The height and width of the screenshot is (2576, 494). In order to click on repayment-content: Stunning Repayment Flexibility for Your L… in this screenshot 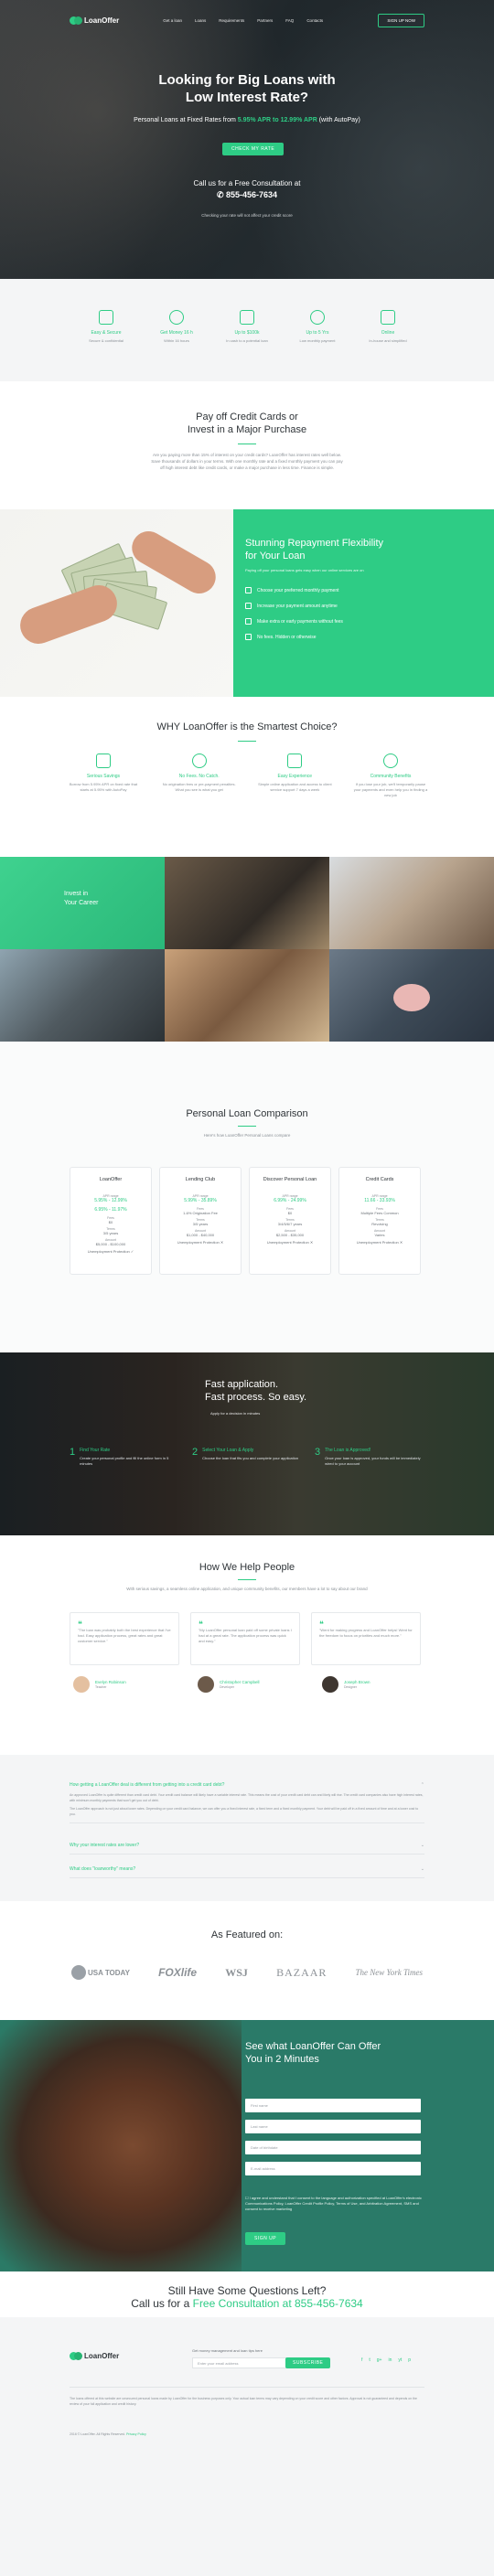, I will do `click(314, 593)`.